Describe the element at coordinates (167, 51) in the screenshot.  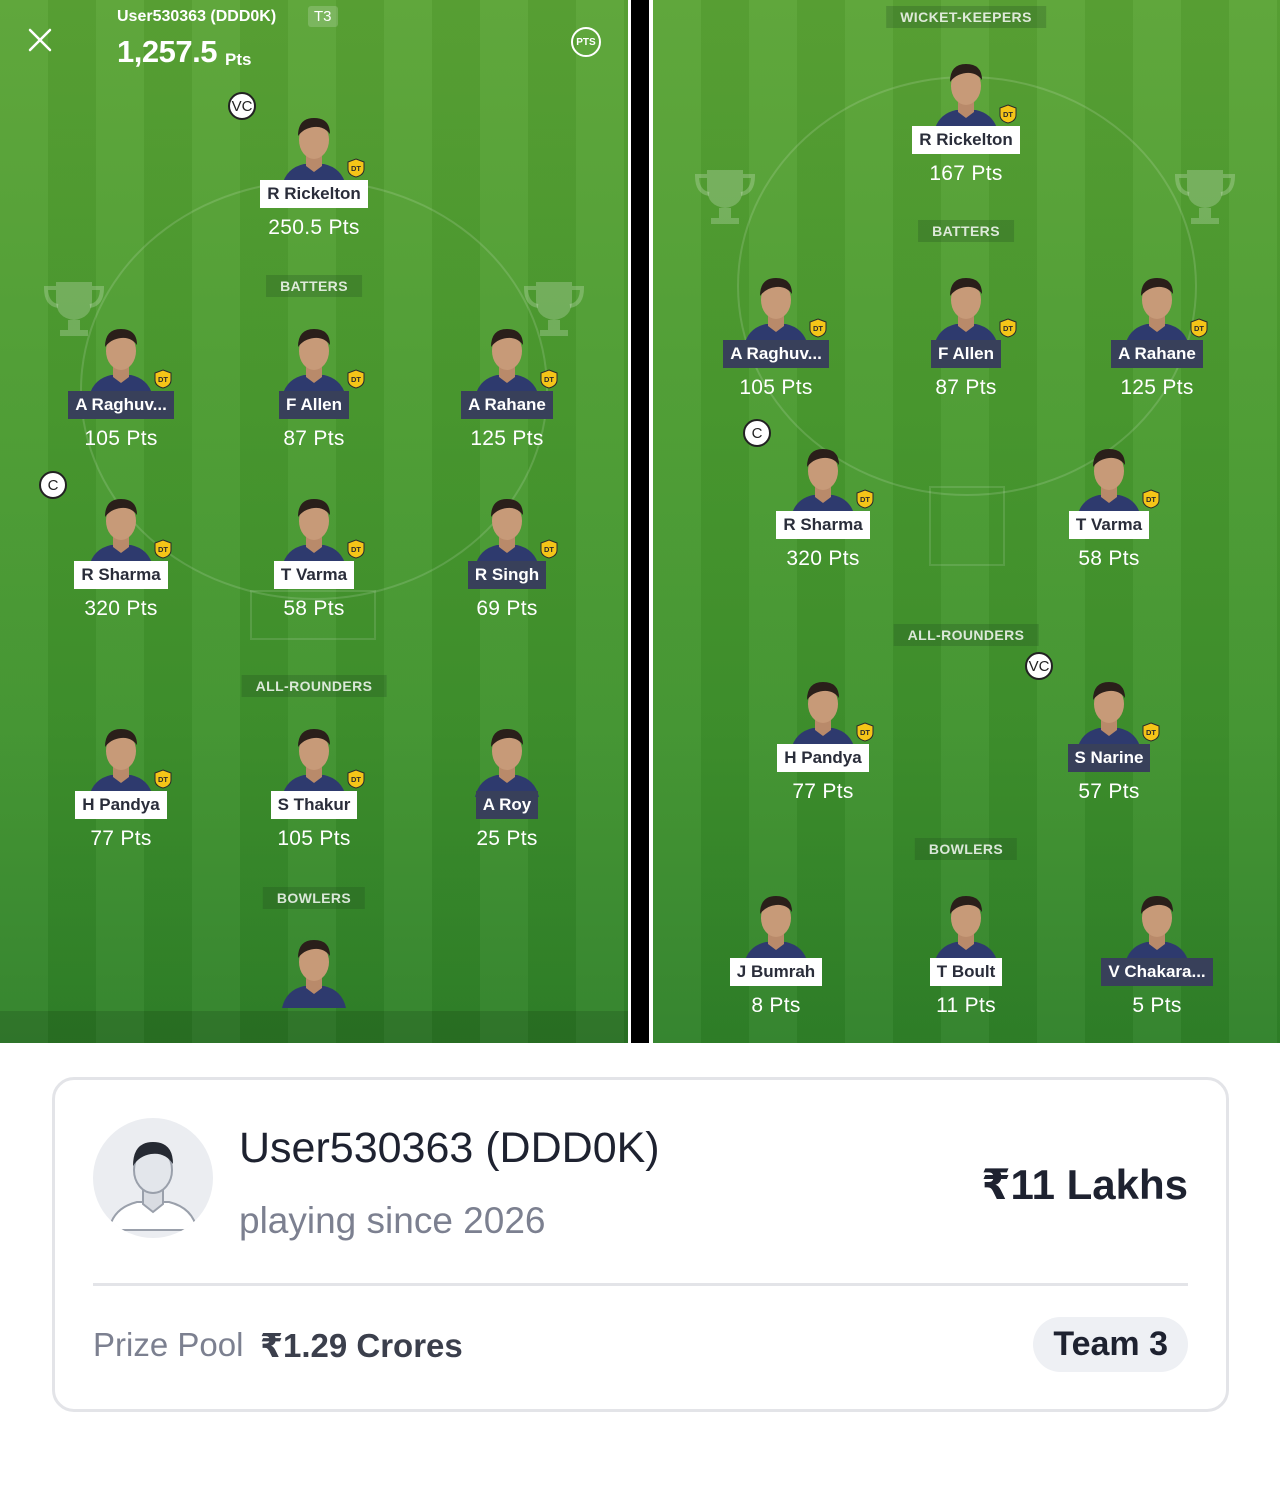
I see `total-points: 1,257.5` at that location.